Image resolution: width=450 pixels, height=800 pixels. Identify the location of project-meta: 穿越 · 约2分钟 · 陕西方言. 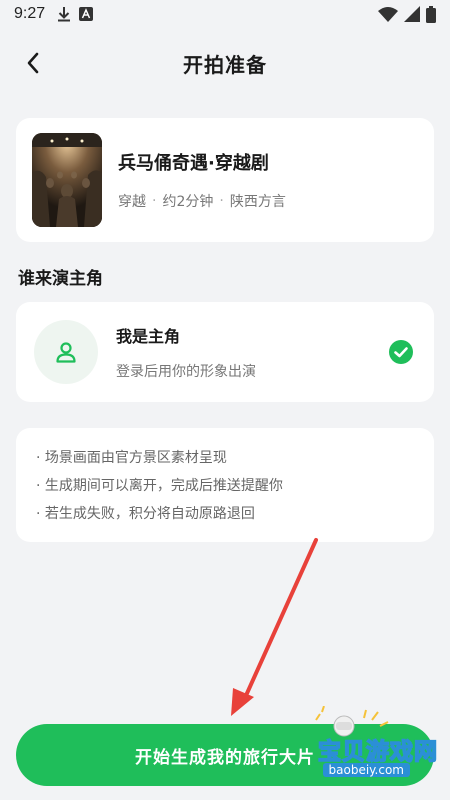
(202, 201).